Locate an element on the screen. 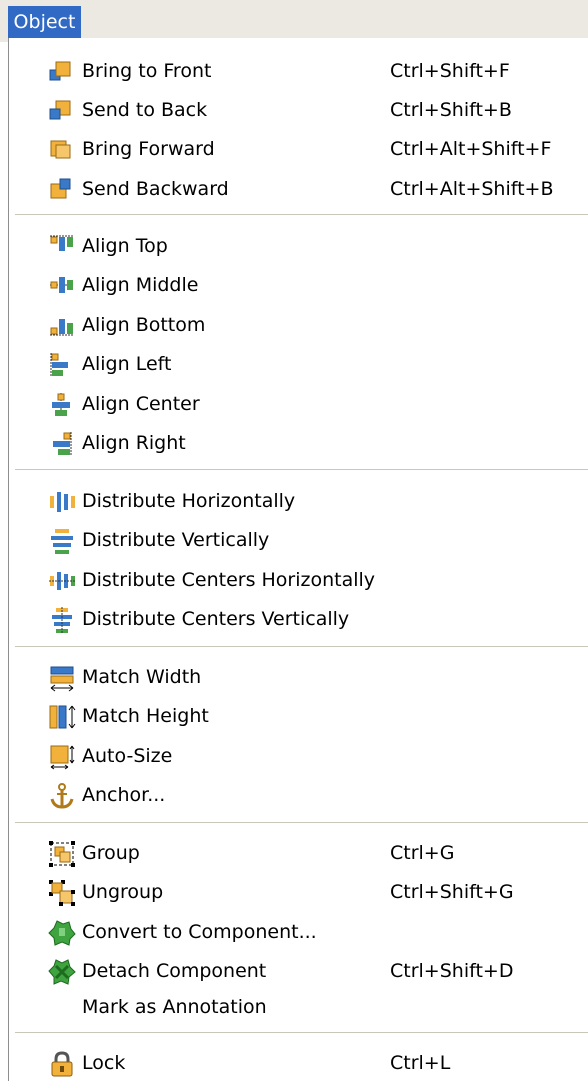  menu-item-distribute-centers-vertically: Distribute Centers Vertically is located at coordinates (298, 620).